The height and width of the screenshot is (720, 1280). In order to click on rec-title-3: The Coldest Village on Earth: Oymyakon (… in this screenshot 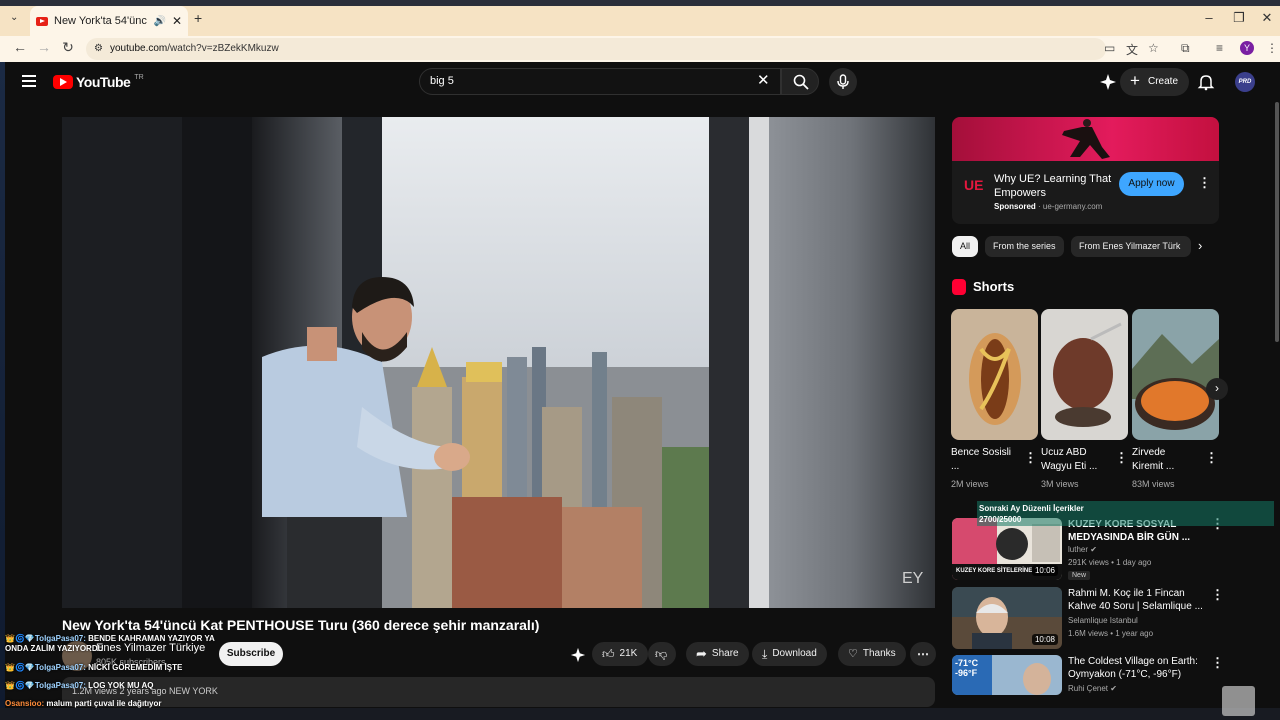, I will do `click(1138, 668)`.